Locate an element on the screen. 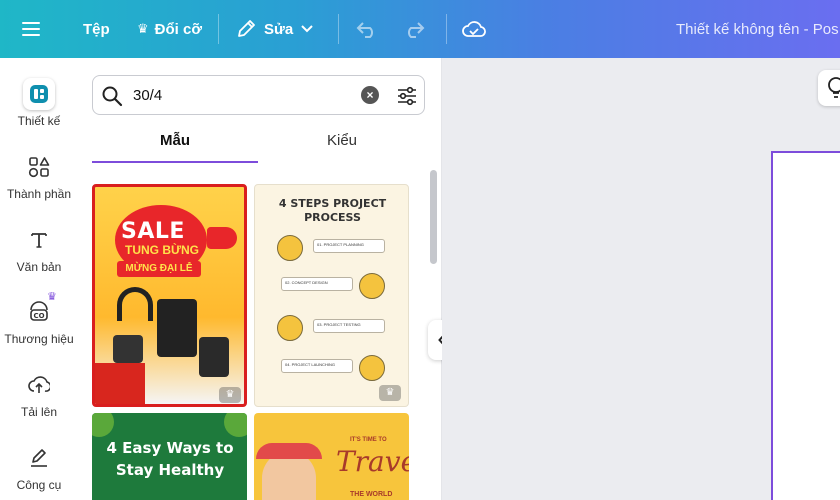 This screenshot has height=500, width=840. rail-item-elements: Thành phần is located at coordinates (39, 176).